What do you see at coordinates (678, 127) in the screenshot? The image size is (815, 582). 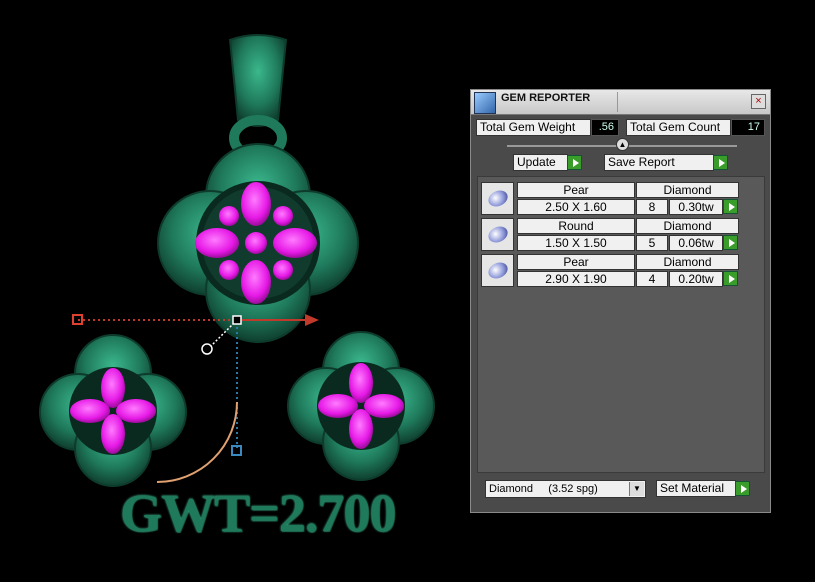 I see `total-gem-count-label: Total Gem Count` at bounding box center [678, 127].